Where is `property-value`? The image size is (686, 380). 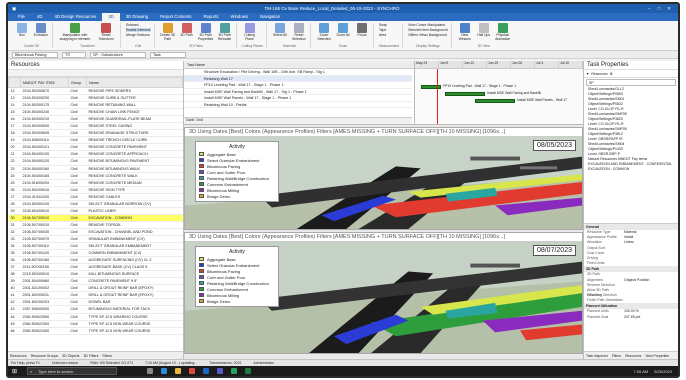 property-value is located at coordinates (651, 300).